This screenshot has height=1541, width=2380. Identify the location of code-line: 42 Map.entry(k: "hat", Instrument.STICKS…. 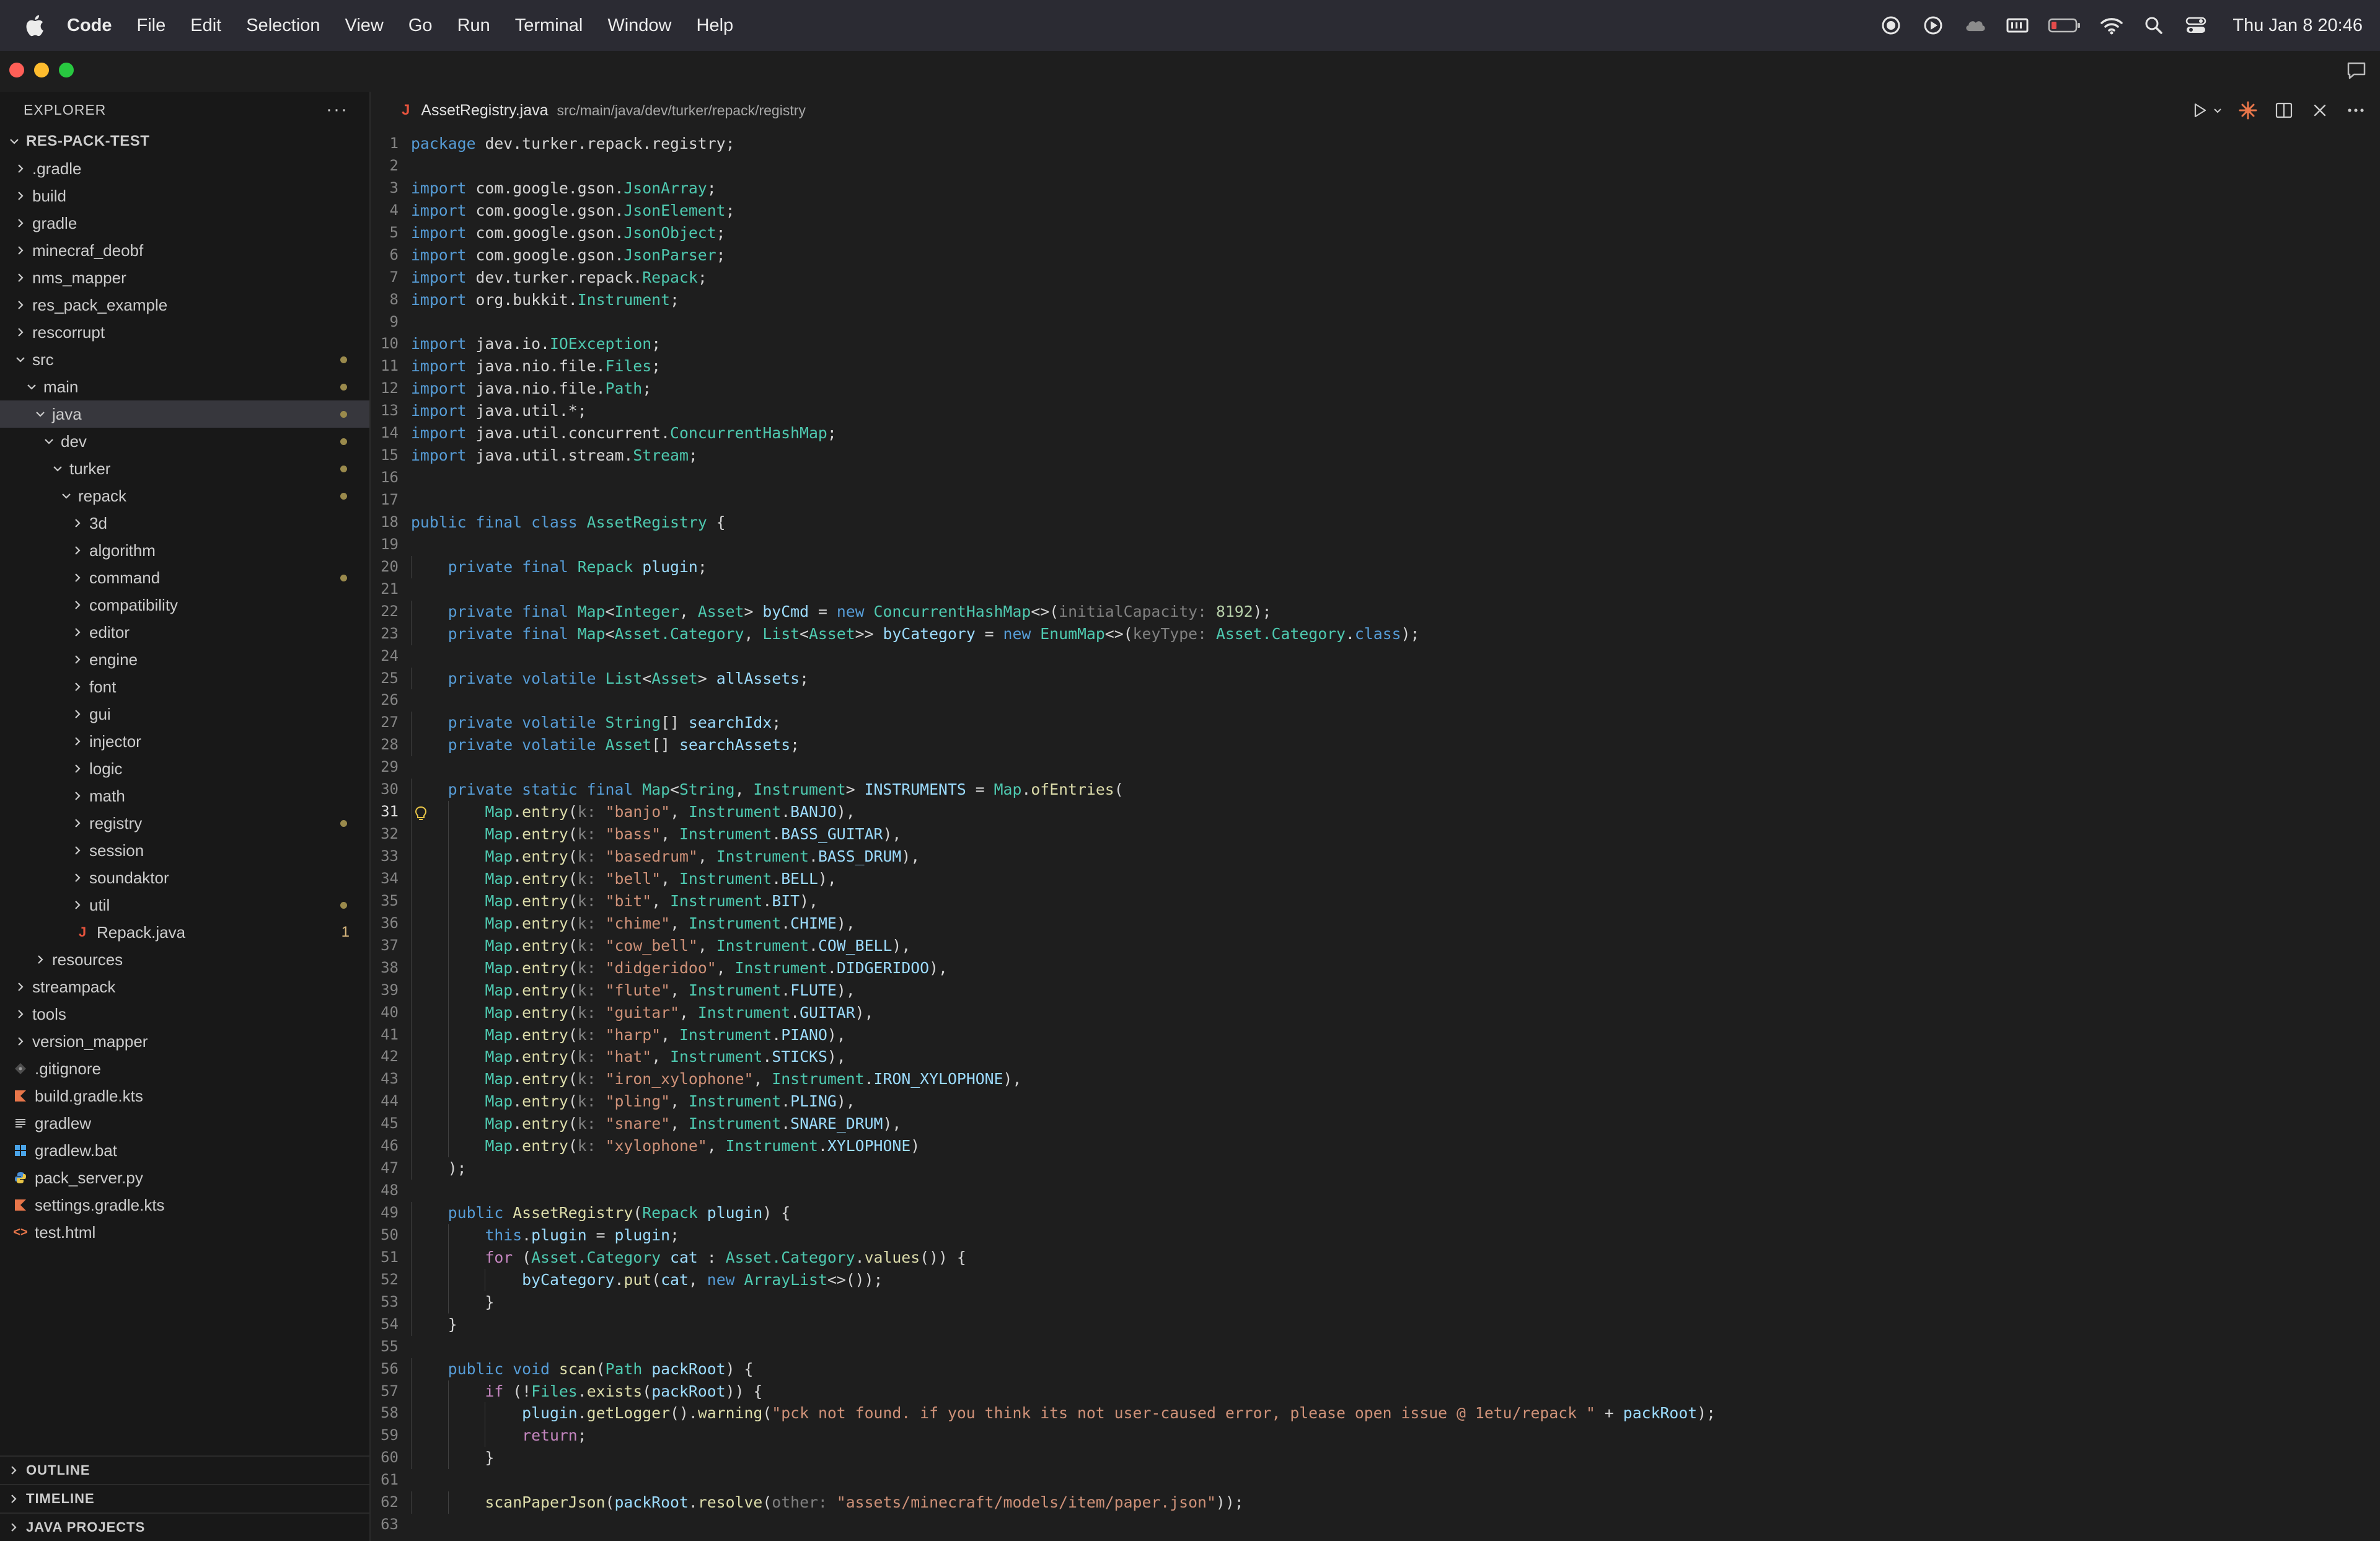
(1375, 1057).